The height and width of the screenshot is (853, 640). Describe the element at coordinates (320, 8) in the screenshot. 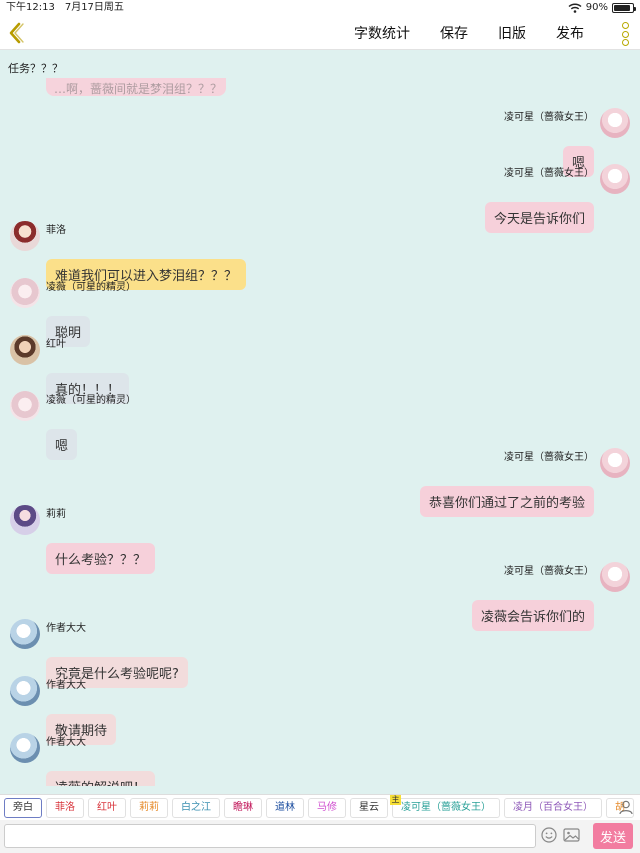

I see `status-bar: 下午12:13 7月17日周五 90%` at that location.